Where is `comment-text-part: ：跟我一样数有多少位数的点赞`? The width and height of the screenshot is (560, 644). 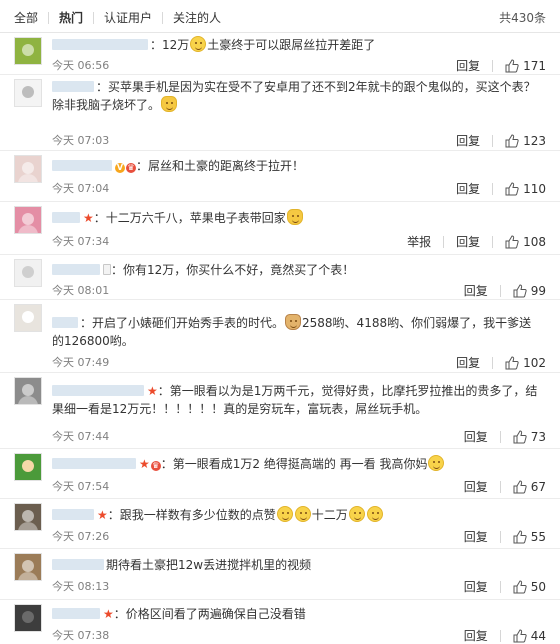 comment-text-part: ：跟我一样数有多少位数的点赞 is located at coordinates (191, 515).